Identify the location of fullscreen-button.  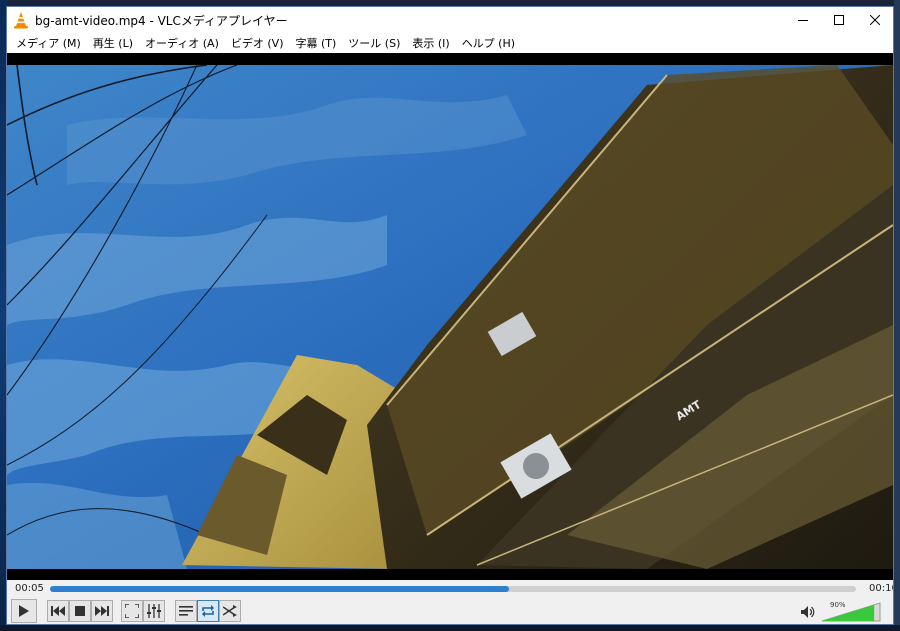
(132, 611).